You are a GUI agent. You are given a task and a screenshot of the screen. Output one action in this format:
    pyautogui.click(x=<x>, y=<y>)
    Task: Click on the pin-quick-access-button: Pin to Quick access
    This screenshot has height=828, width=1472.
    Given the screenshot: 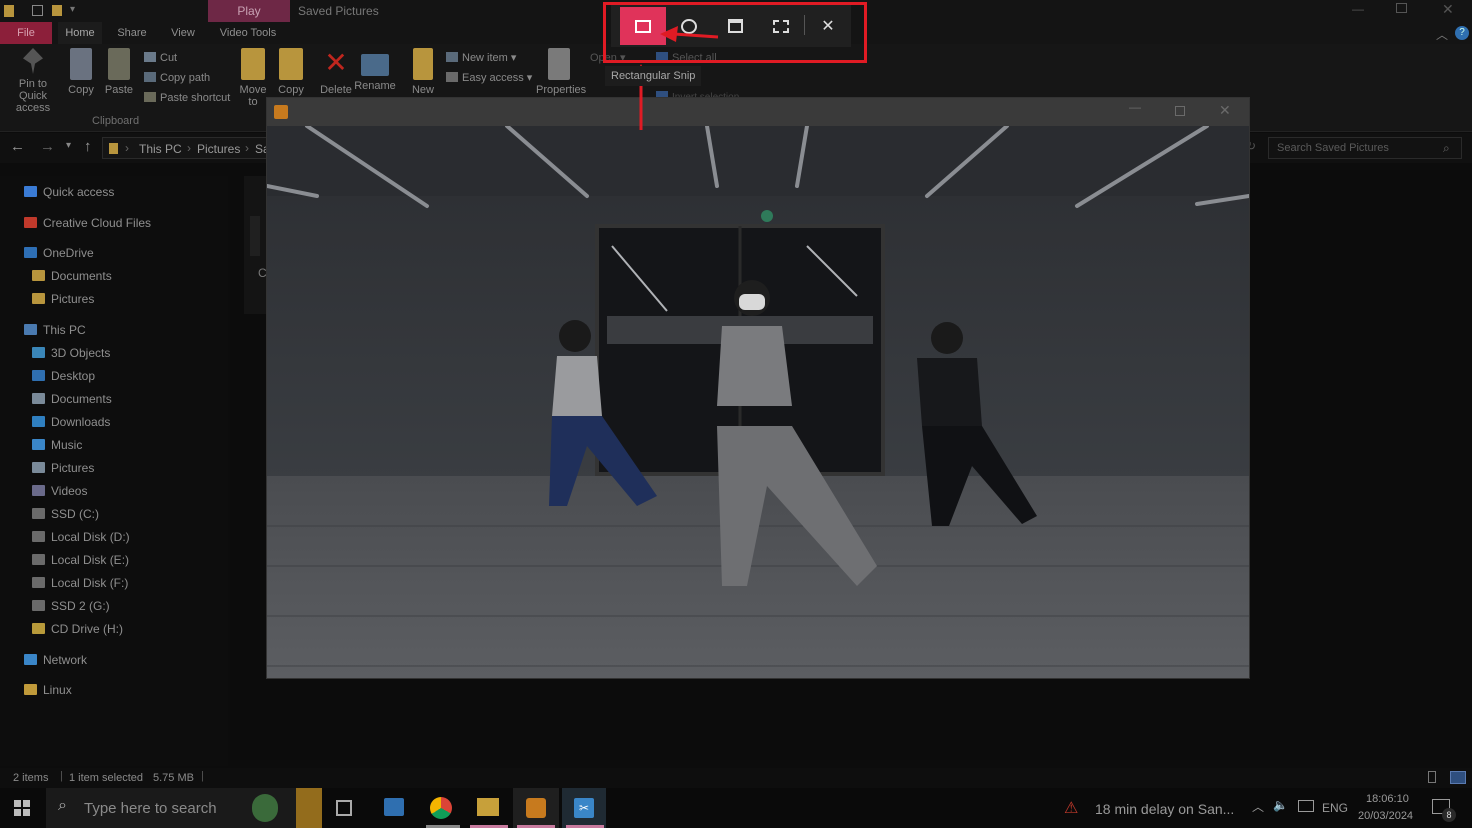 What is the action you would take?
    pyautogui.click(x=33, y=81)
    